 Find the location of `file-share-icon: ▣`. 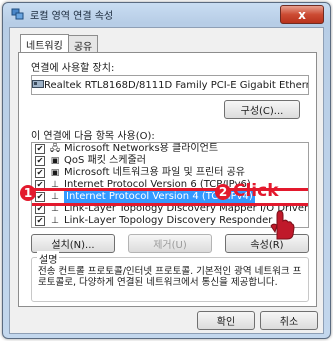

file-share-icon: ▣ is located at coordinates (55, 173).